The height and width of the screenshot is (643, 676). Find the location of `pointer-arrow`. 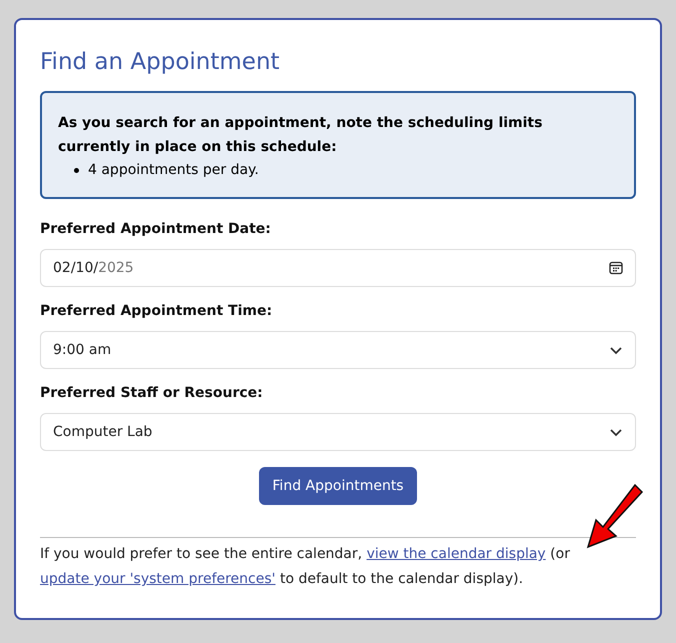

pointer-arrow is located at coordinates (615, 516).